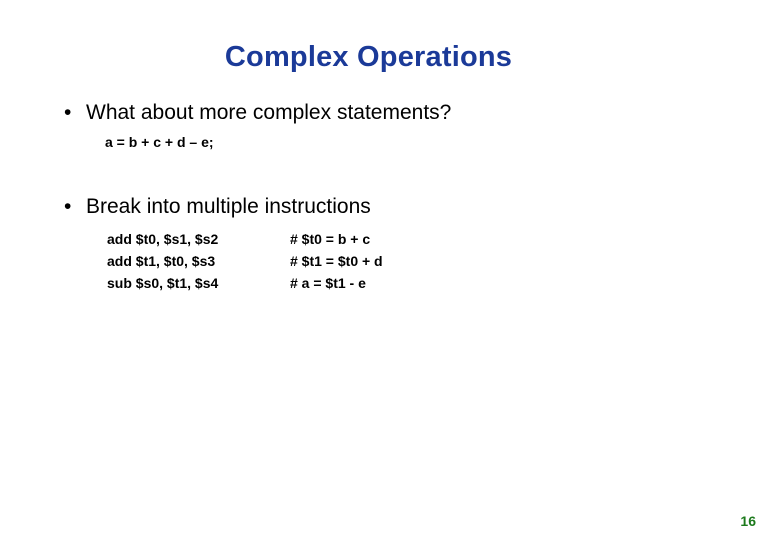 This screenshot has width=780, height=540. I want to click on code-comment: # a = $t1 - e, so click(328, 283).